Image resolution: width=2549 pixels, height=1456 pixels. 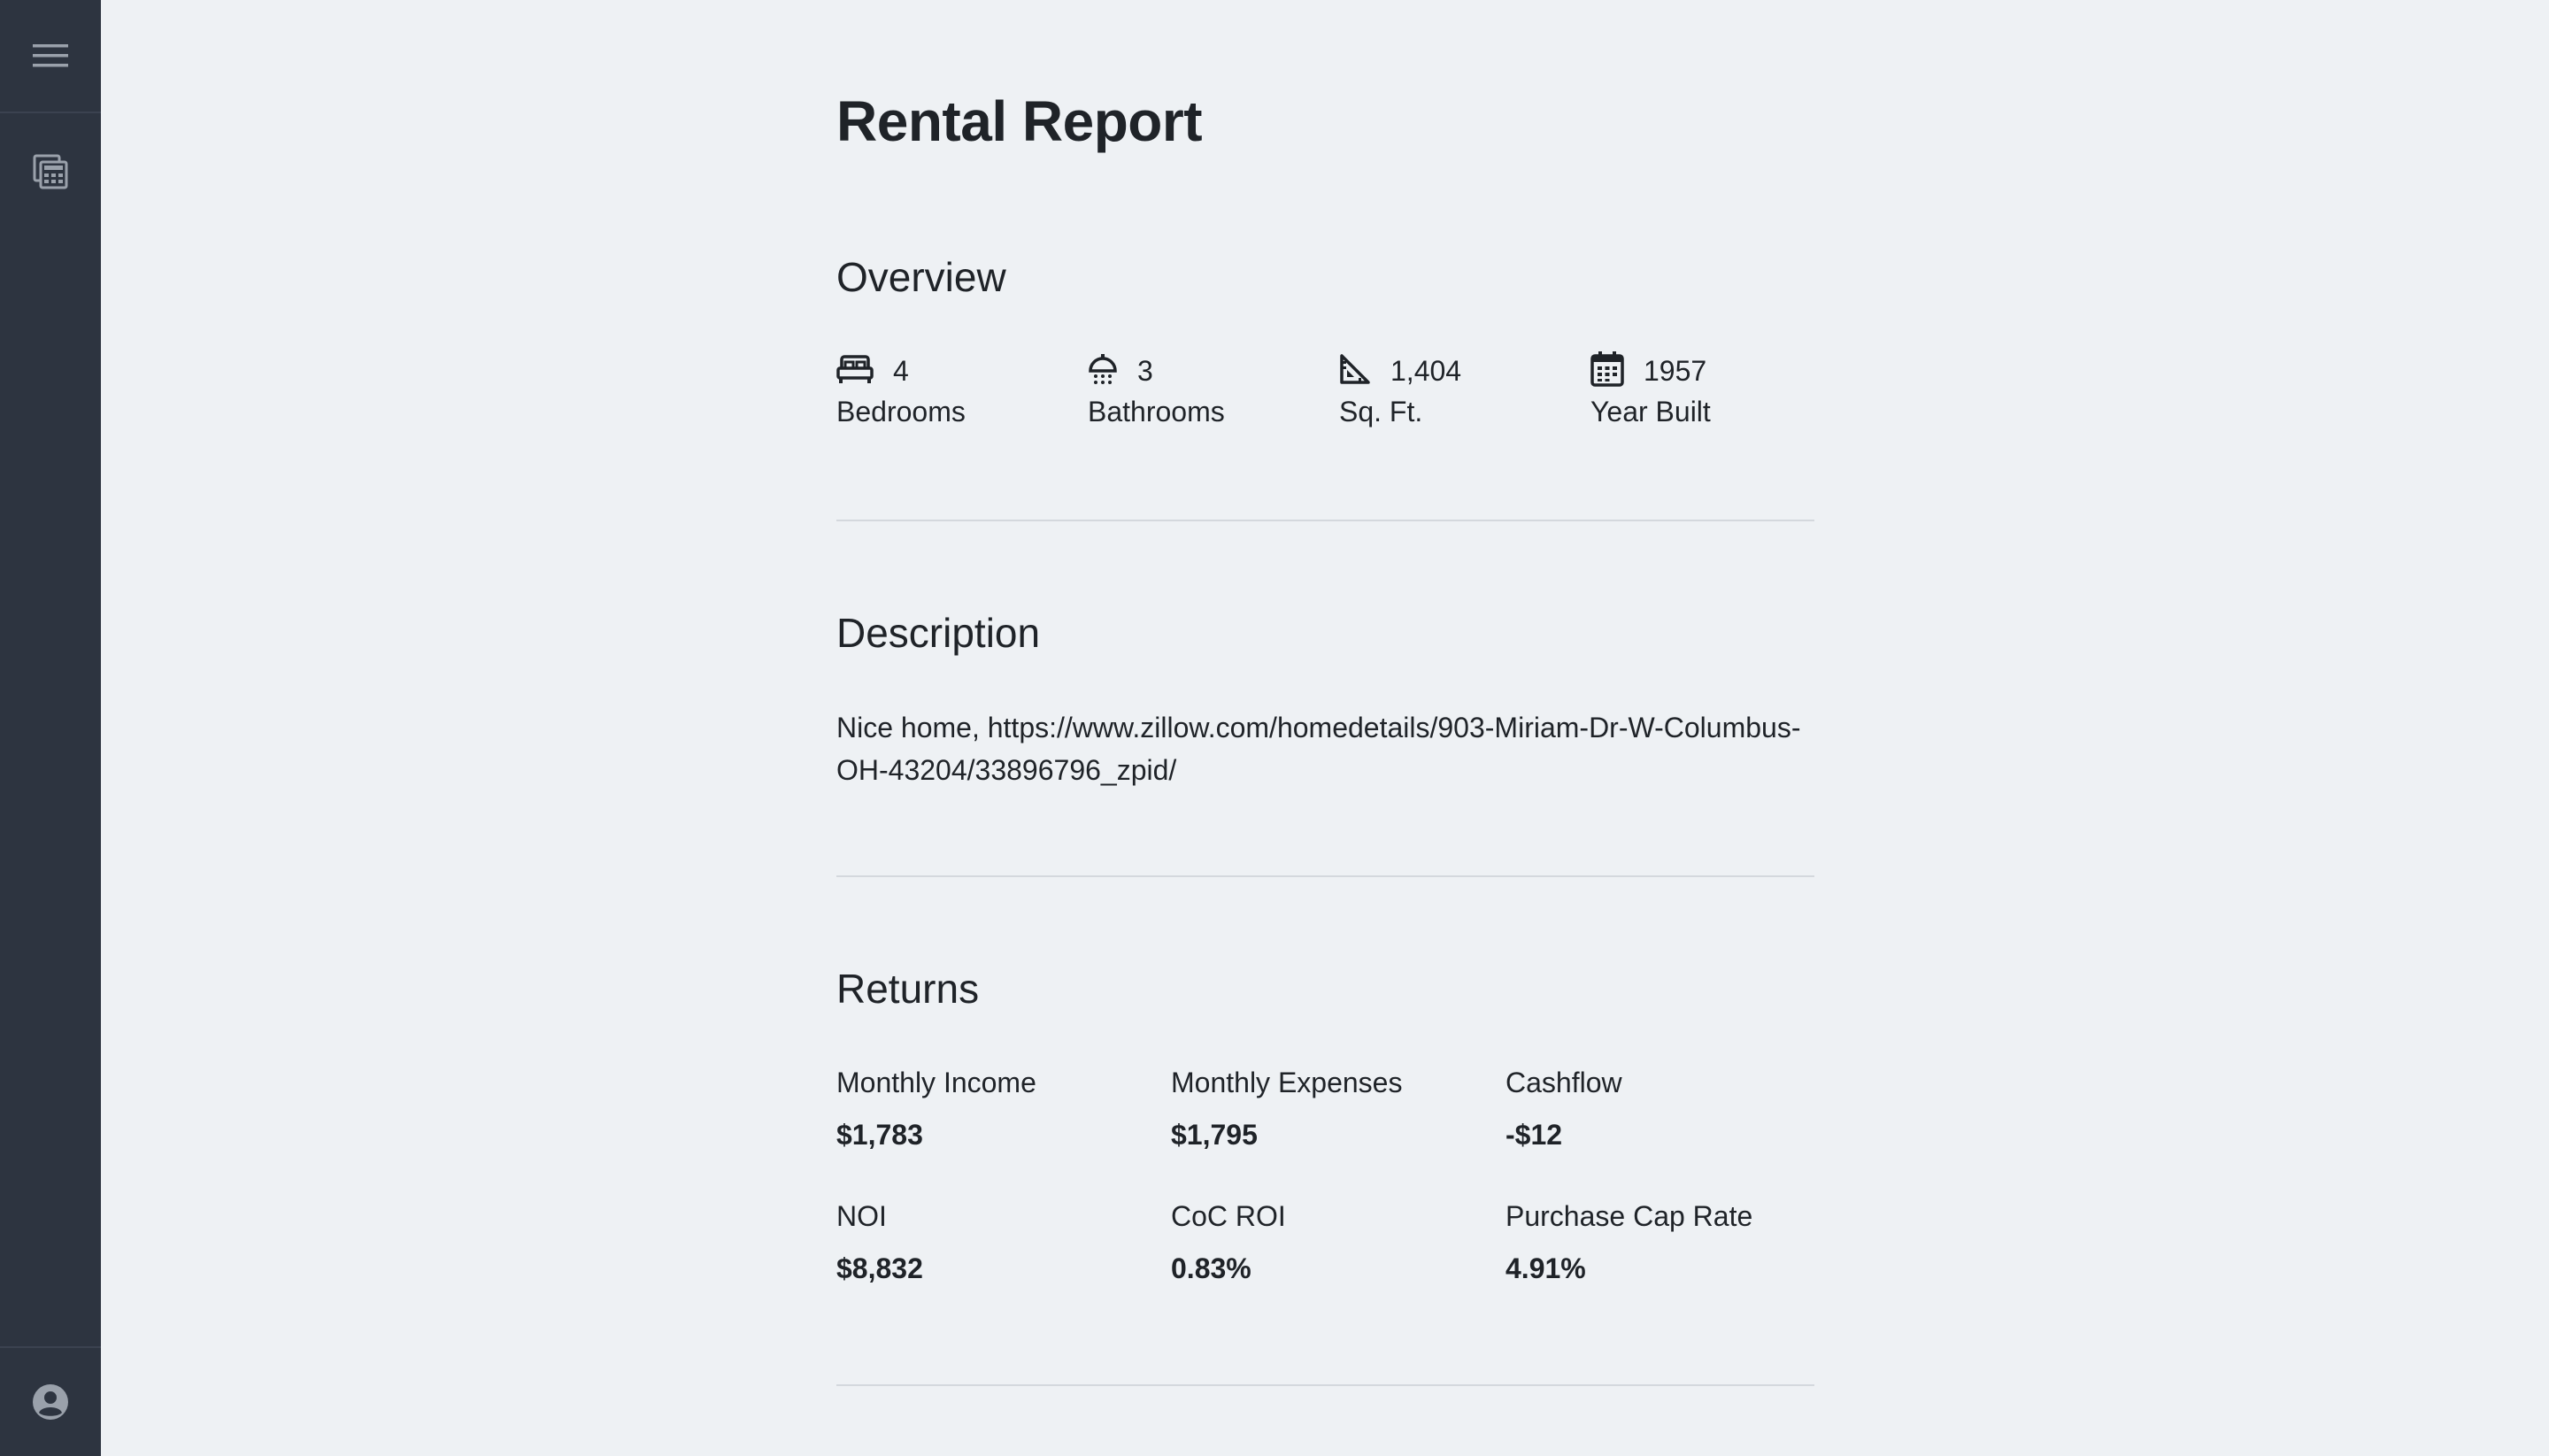 What do you see at coordinates (1381, 412) in the screenshot?
I see `sqft-label: Sq. Ft.` at bounding box center [1381, 412].